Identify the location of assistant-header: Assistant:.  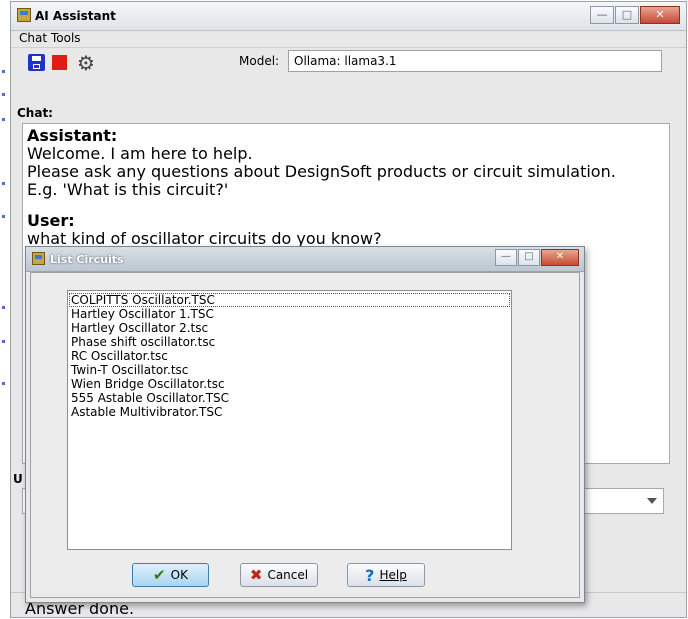
(72, 135).